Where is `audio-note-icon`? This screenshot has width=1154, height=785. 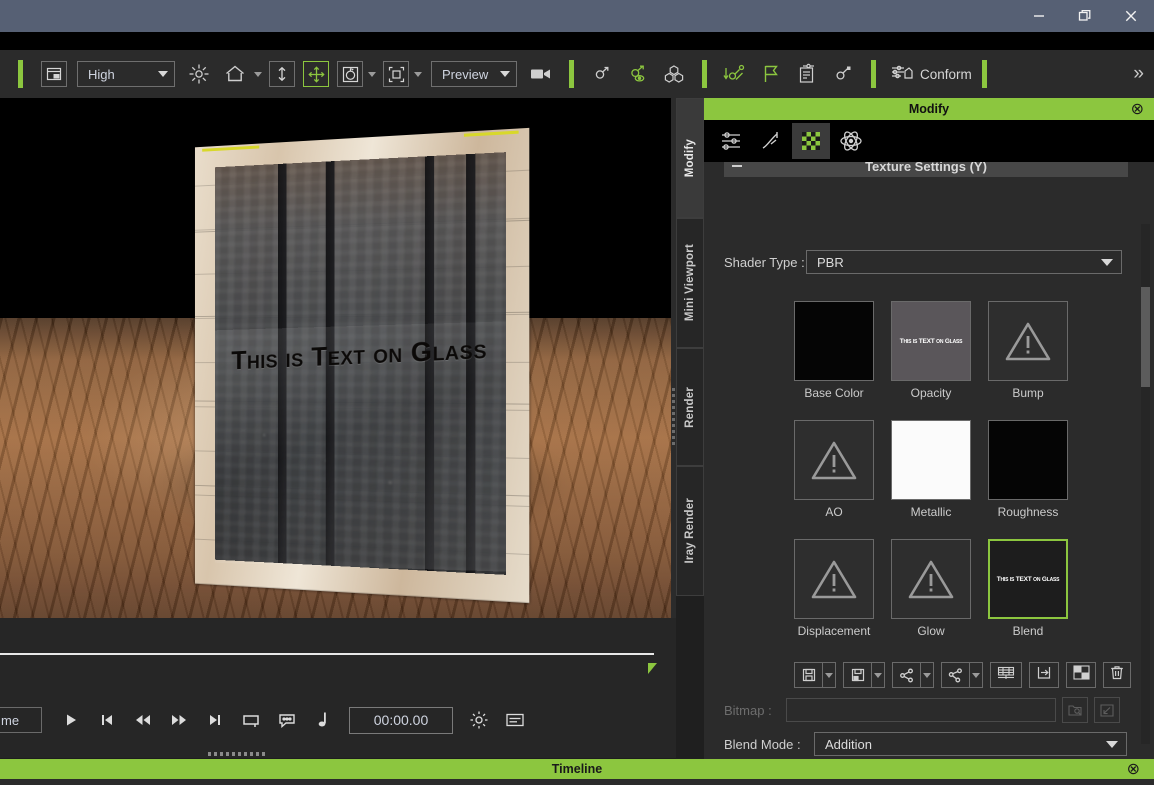
audio-note-icon is located at coordinates (323, 720).